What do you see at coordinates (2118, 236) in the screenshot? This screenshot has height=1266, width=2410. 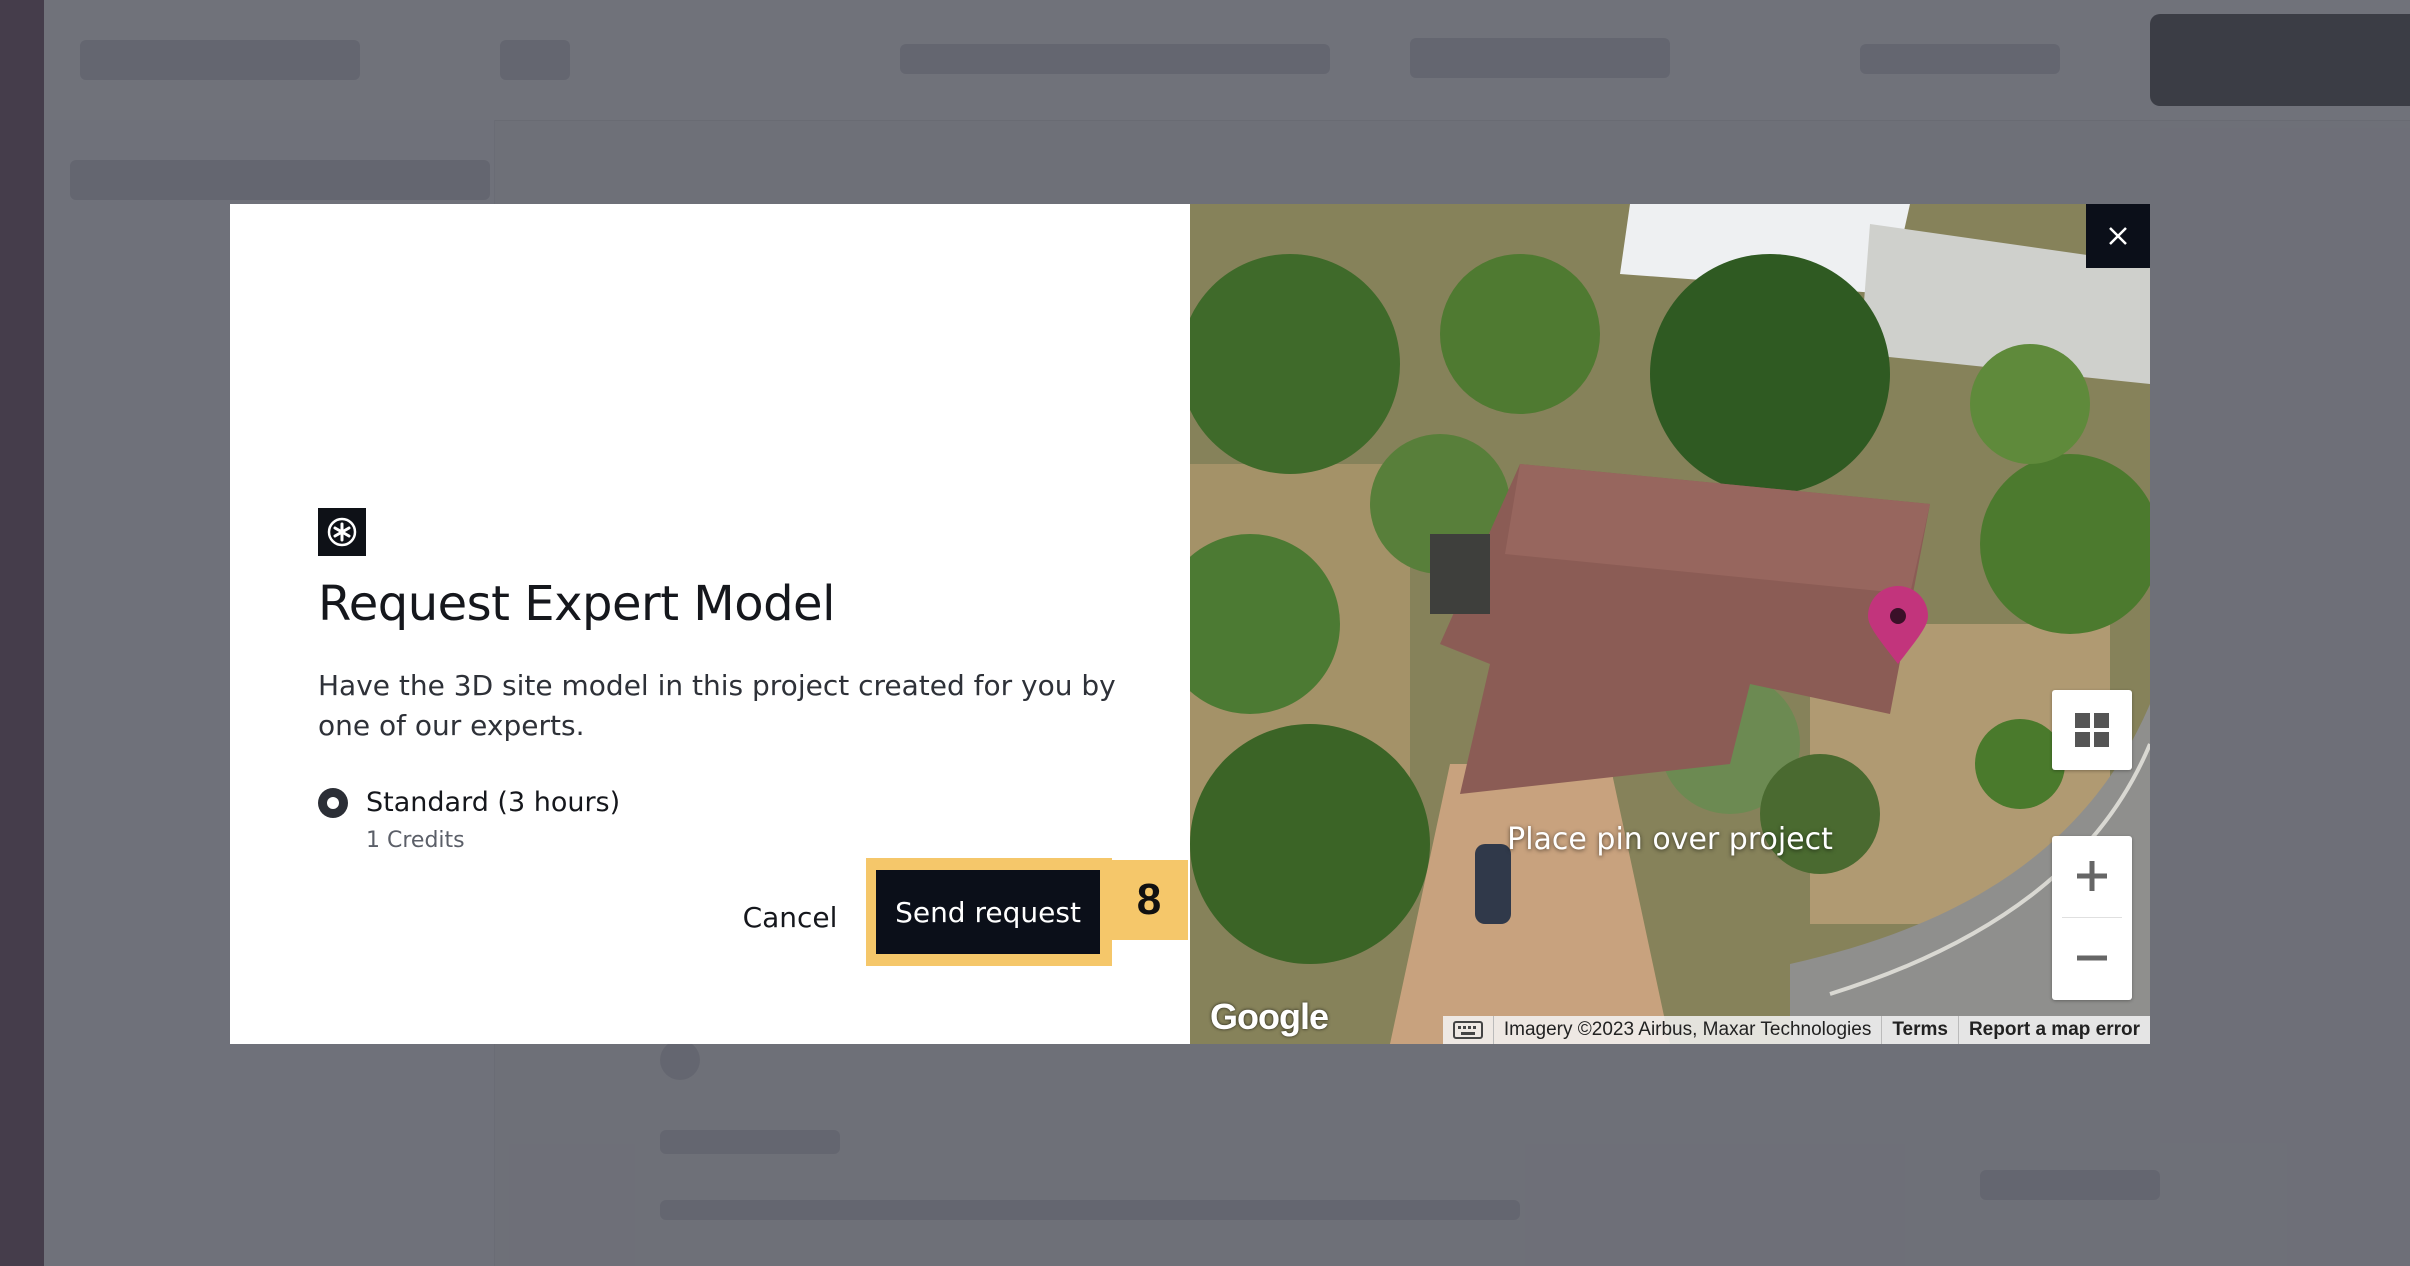 I see `close-icon` at bounding box center [2118, 236].